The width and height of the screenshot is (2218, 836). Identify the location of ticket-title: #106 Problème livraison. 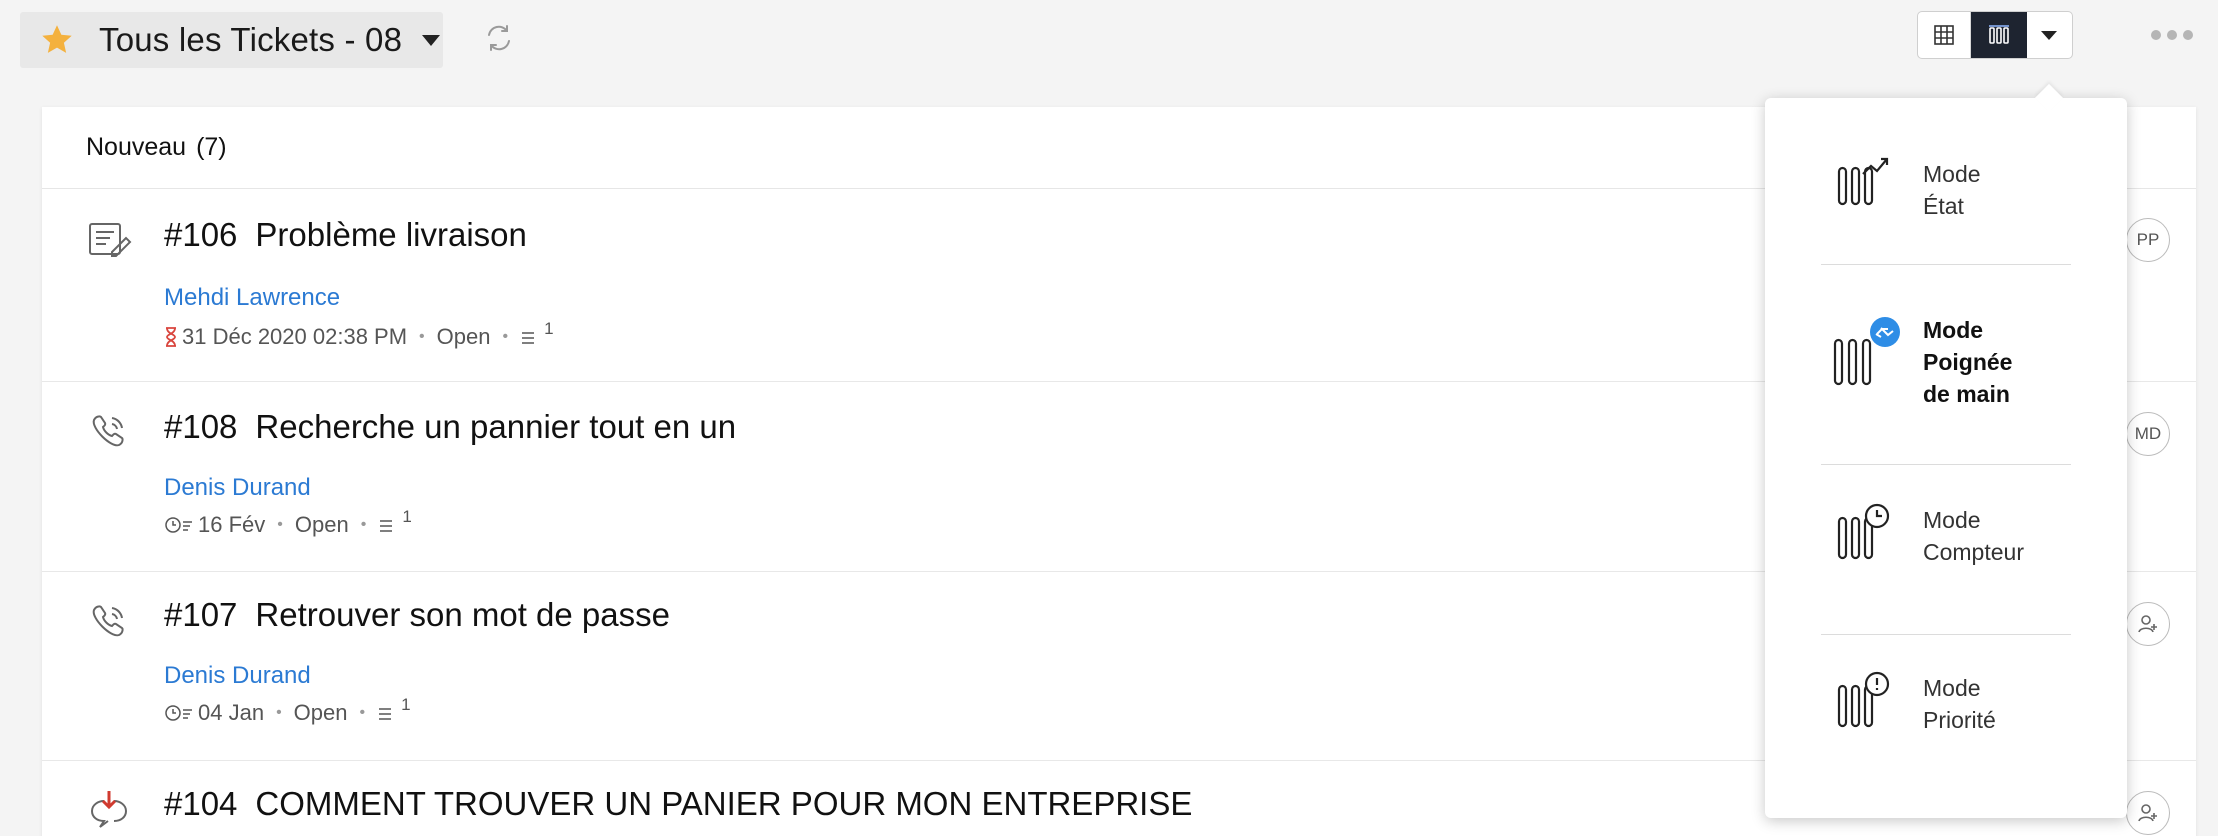
(345, 235).